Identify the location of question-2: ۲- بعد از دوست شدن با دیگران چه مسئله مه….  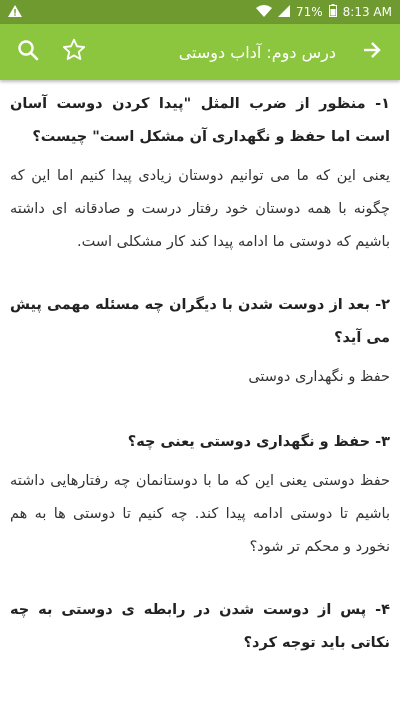
(200, 321).